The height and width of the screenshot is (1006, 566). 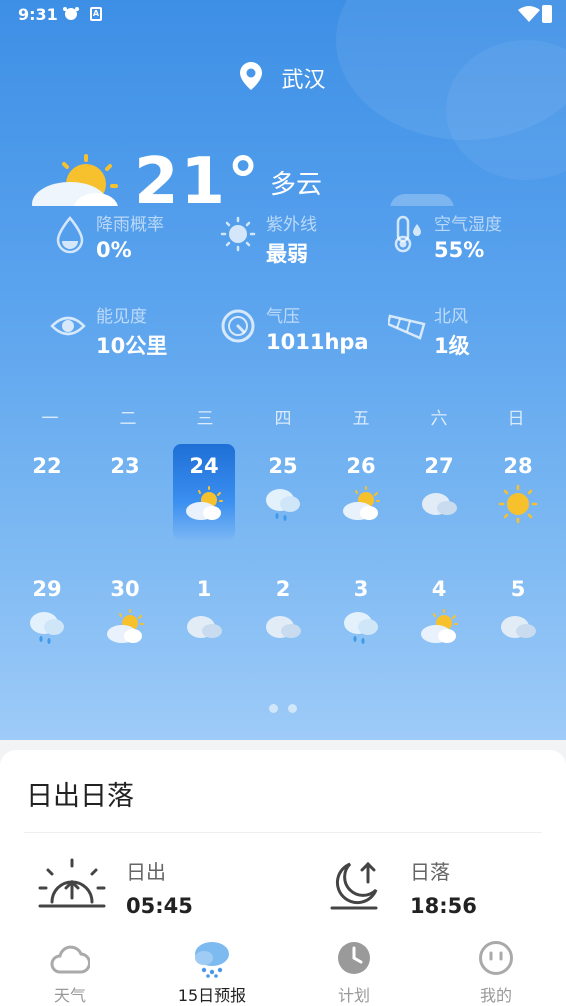 What do you see at coordinates (80, 796) in the screenshot?
I see `card-title: 日出日落` at bounding box center [80, 796].